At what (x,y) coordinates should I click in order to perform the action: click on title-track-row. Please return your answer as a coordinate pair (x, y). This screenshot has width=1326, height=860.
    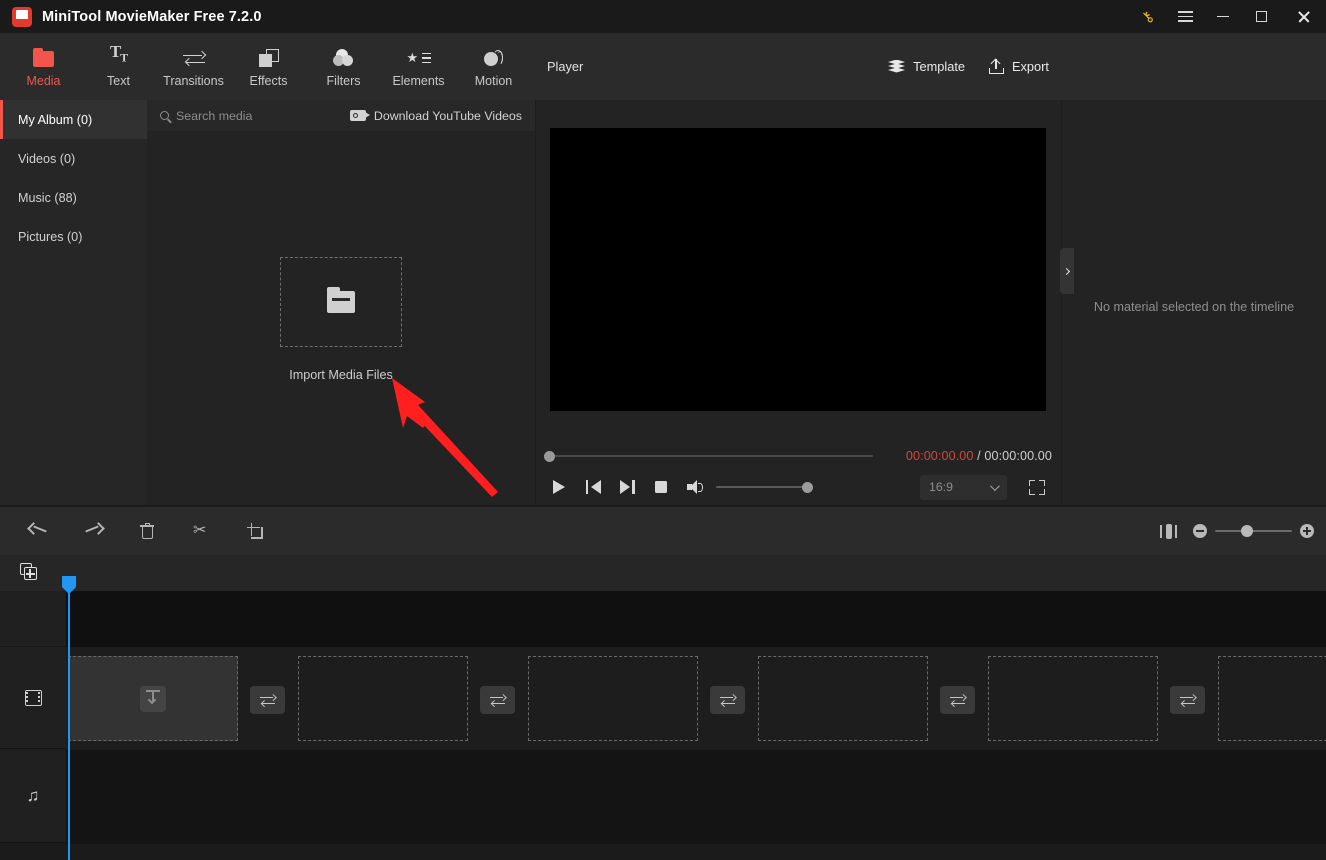
    Looking at the image, I should click on (696, 619).